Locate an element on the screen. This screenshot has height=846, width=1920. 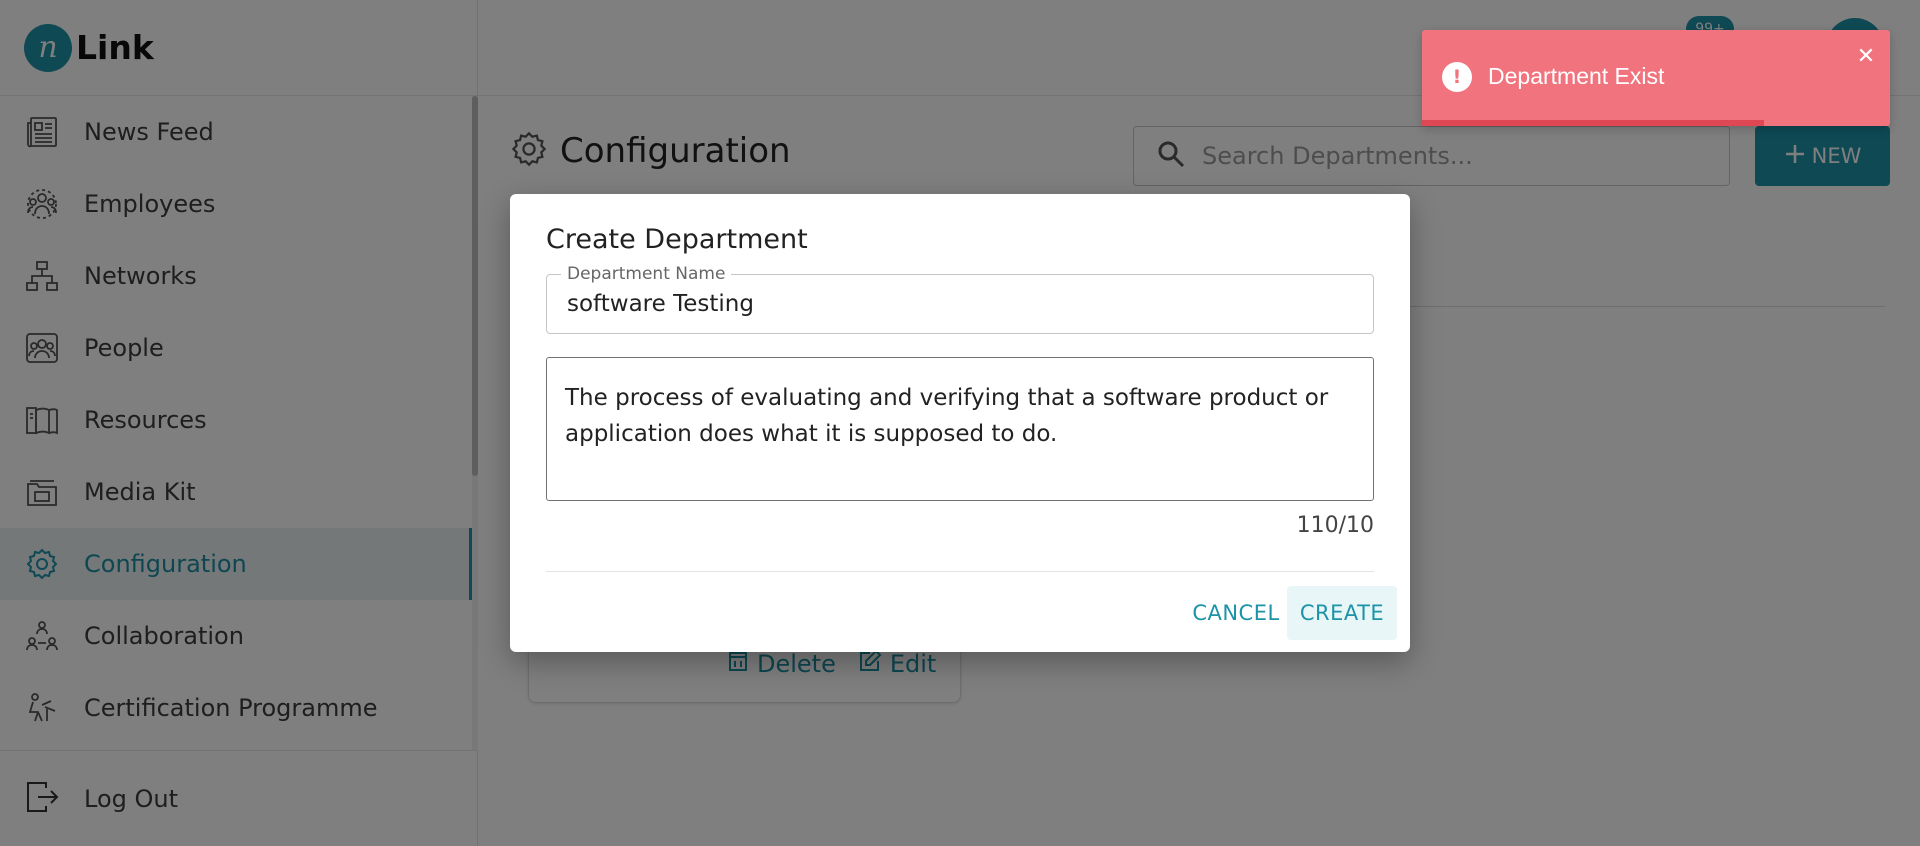
close-icon: ✕ is located at coordinates (1866, 56).